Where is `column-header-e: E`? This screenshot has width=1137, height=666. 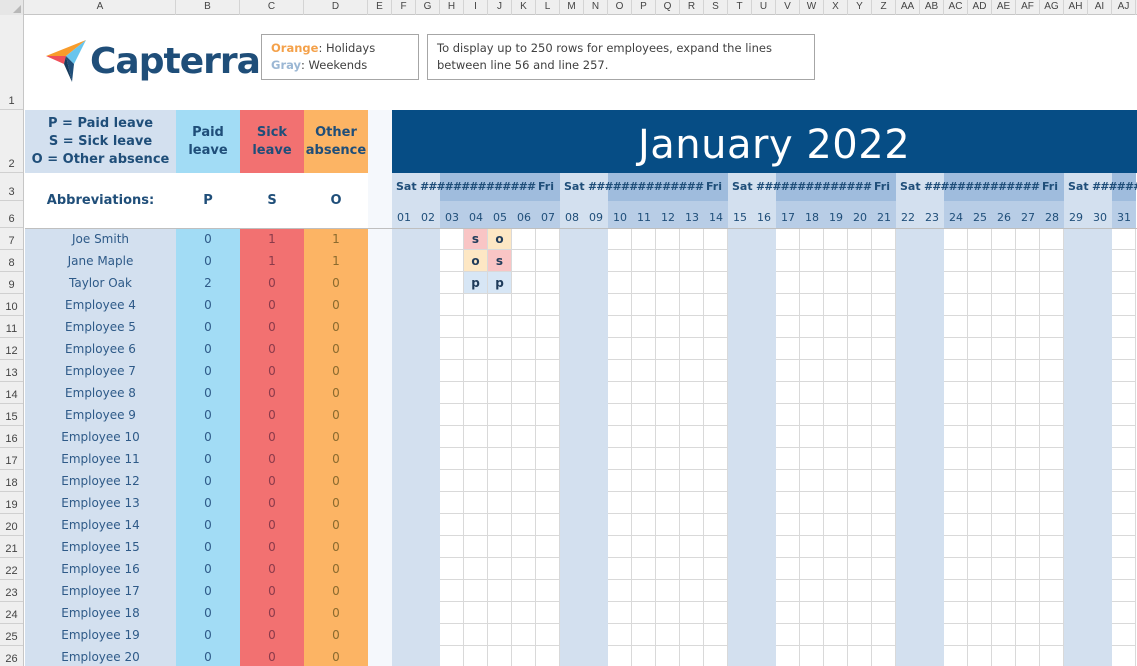 column-header-e: E is located at coordinates (380, 7).